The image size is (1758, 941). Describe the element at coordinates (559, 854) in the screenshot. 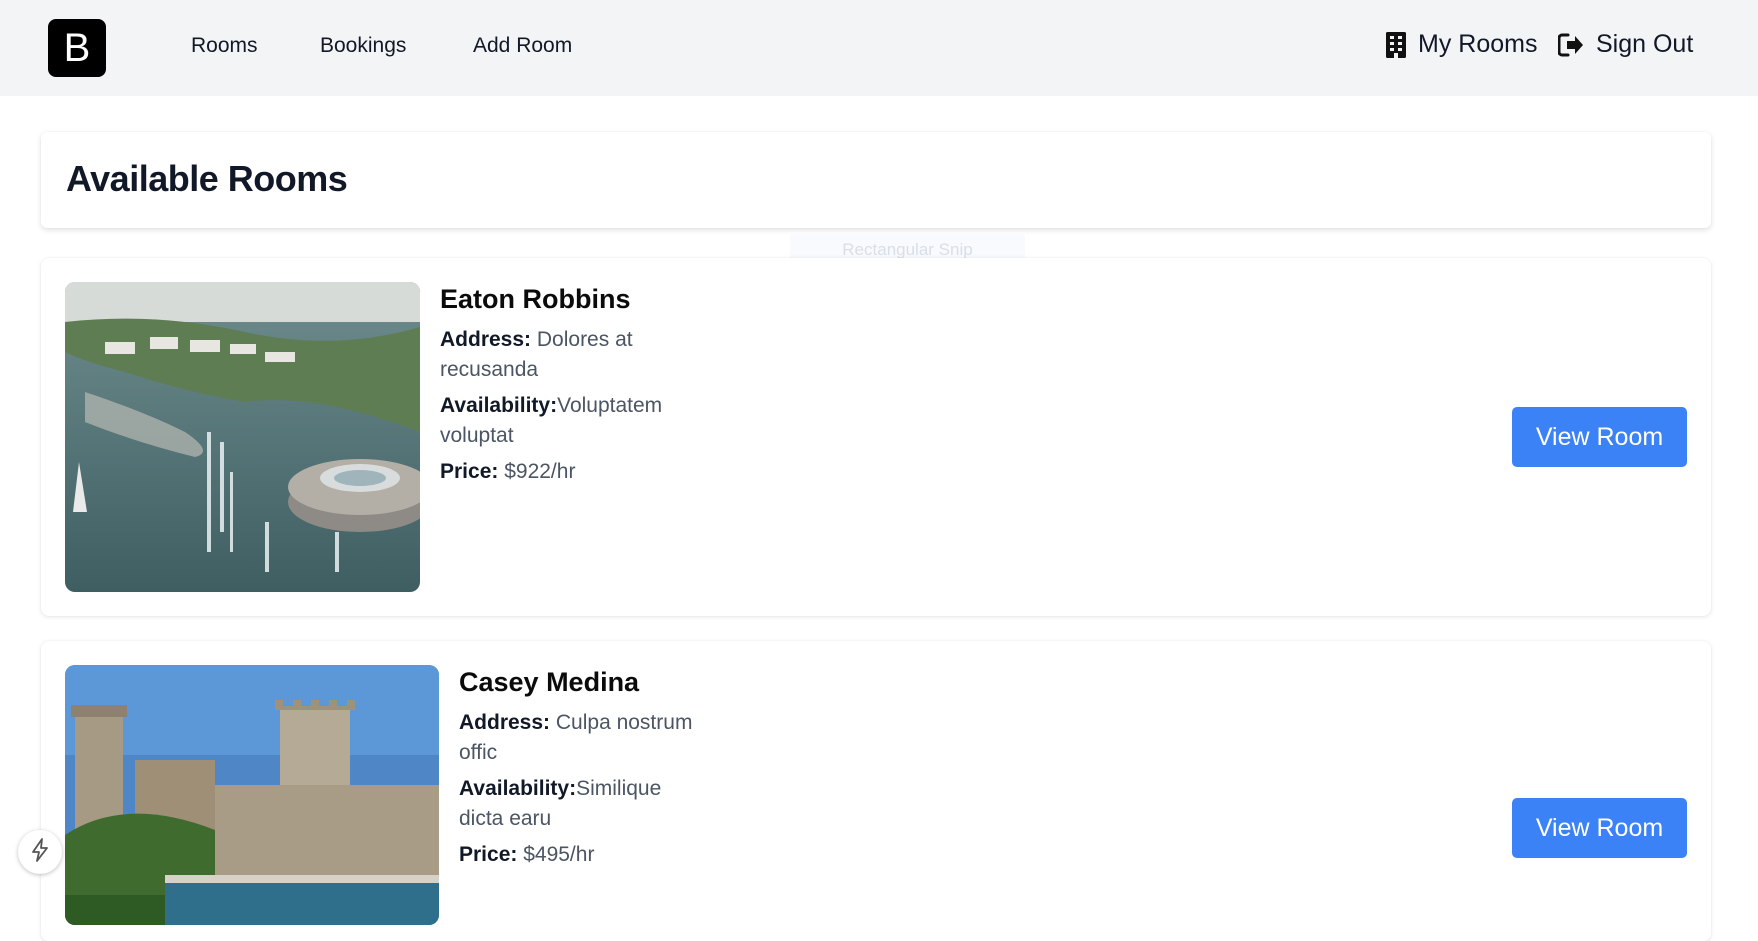

I see `price-value: $495/hr` at that location.